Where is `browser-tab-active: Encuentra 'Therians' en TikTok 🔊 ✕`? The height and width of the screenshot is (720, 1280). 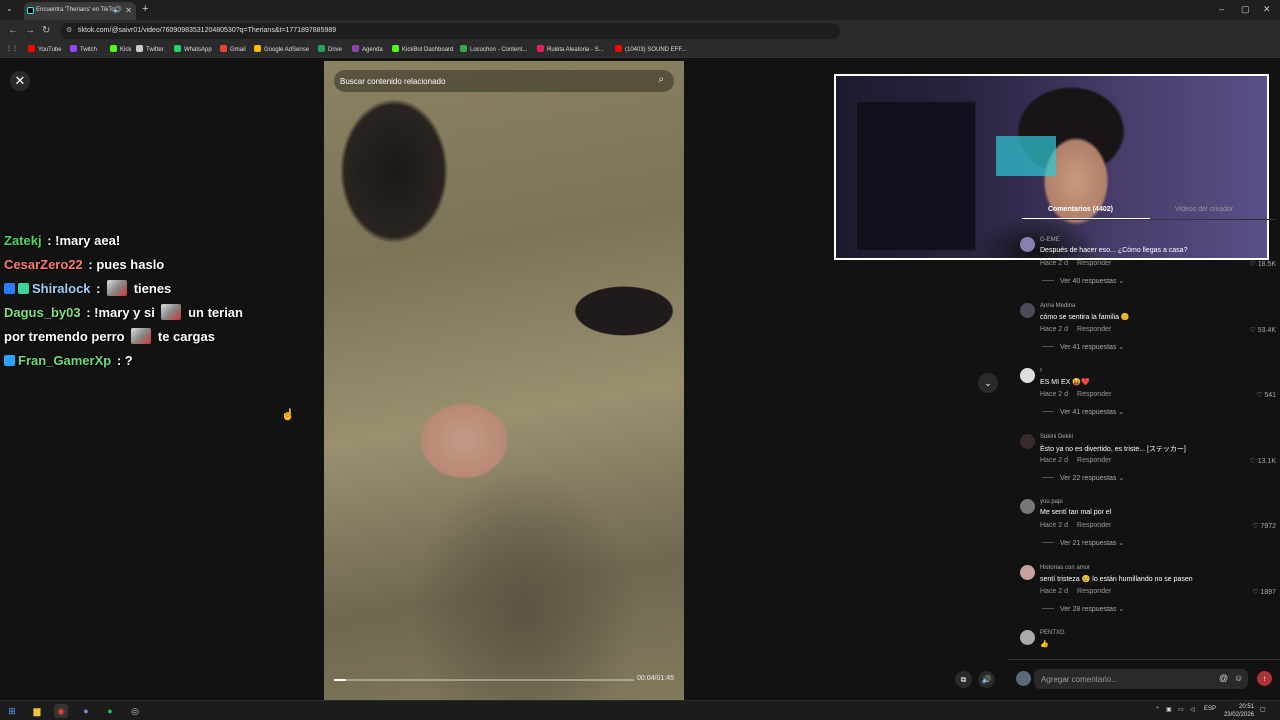
browser-tab-active: Encuentra 'Therians' en TikTok 🔊 ✕ is located at coordinates (80, 11).